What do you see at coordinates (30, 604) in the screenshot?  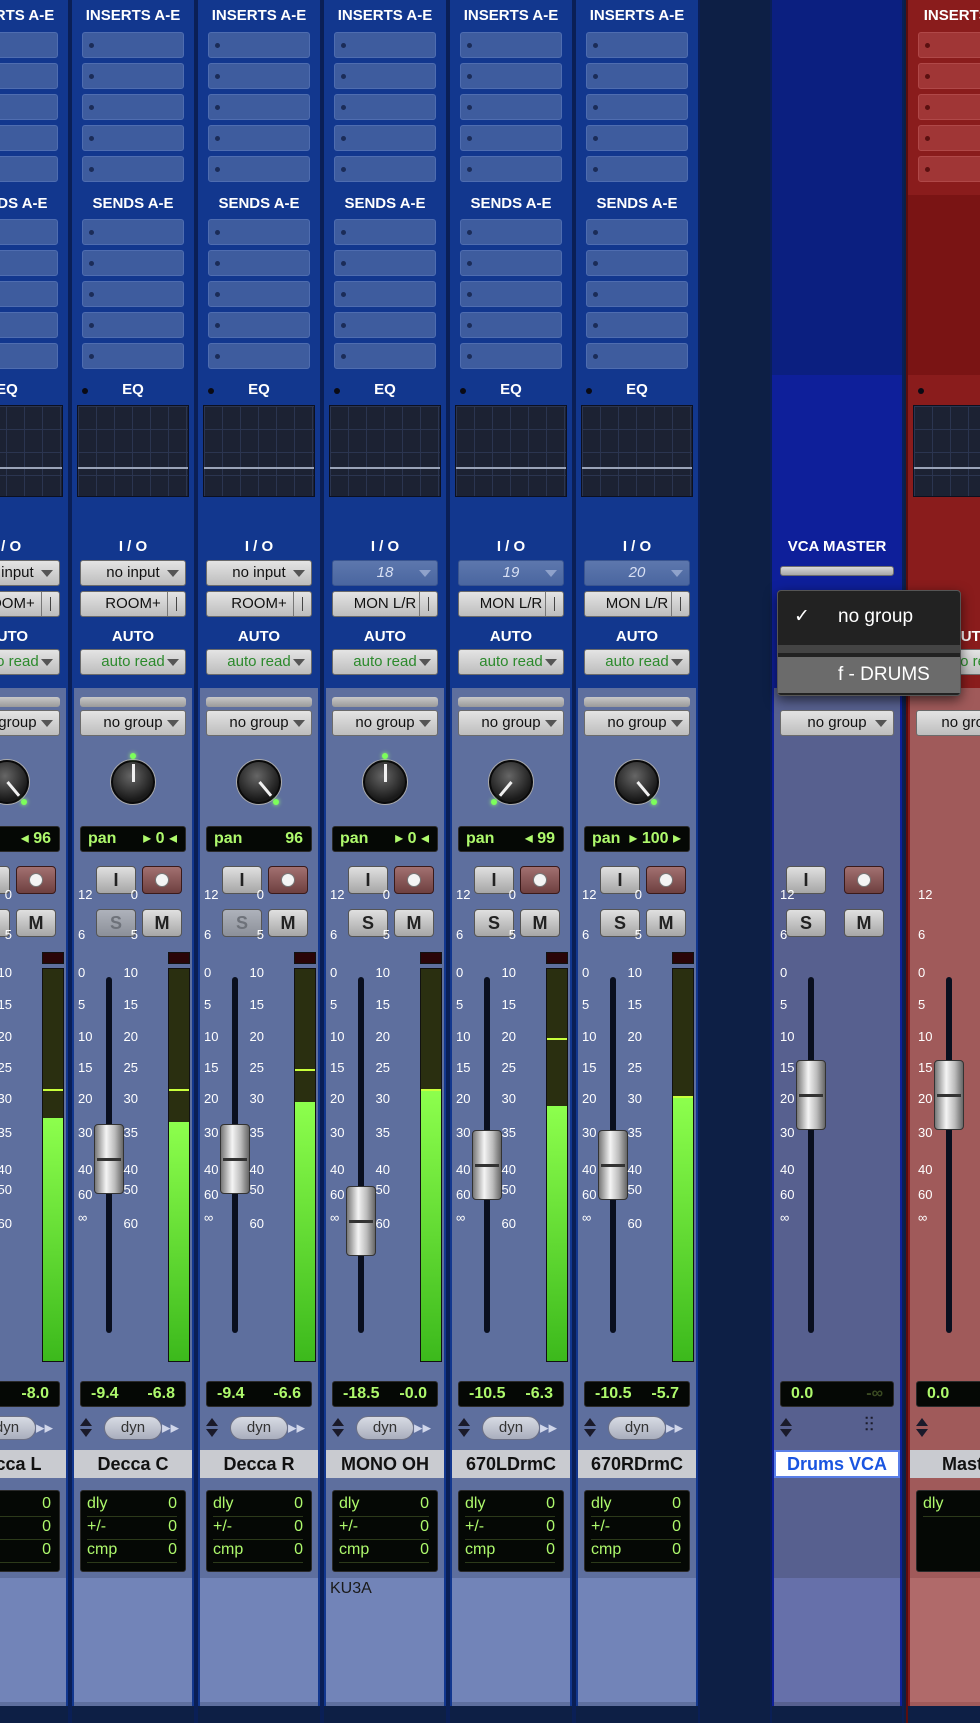 I see `output-selector: ROOM+` at bounding box center [30, 604].